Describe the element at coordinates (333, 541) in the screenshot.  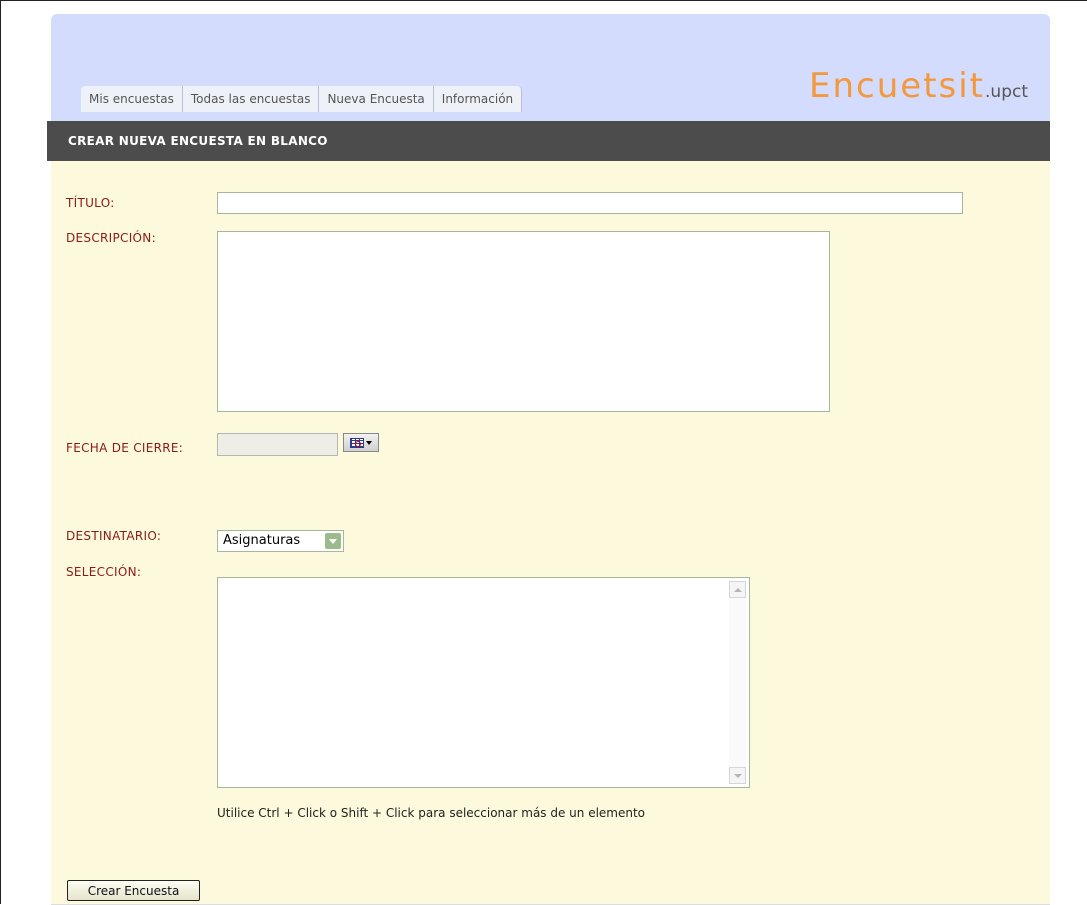
I see `chevron-down-icon` at that location.